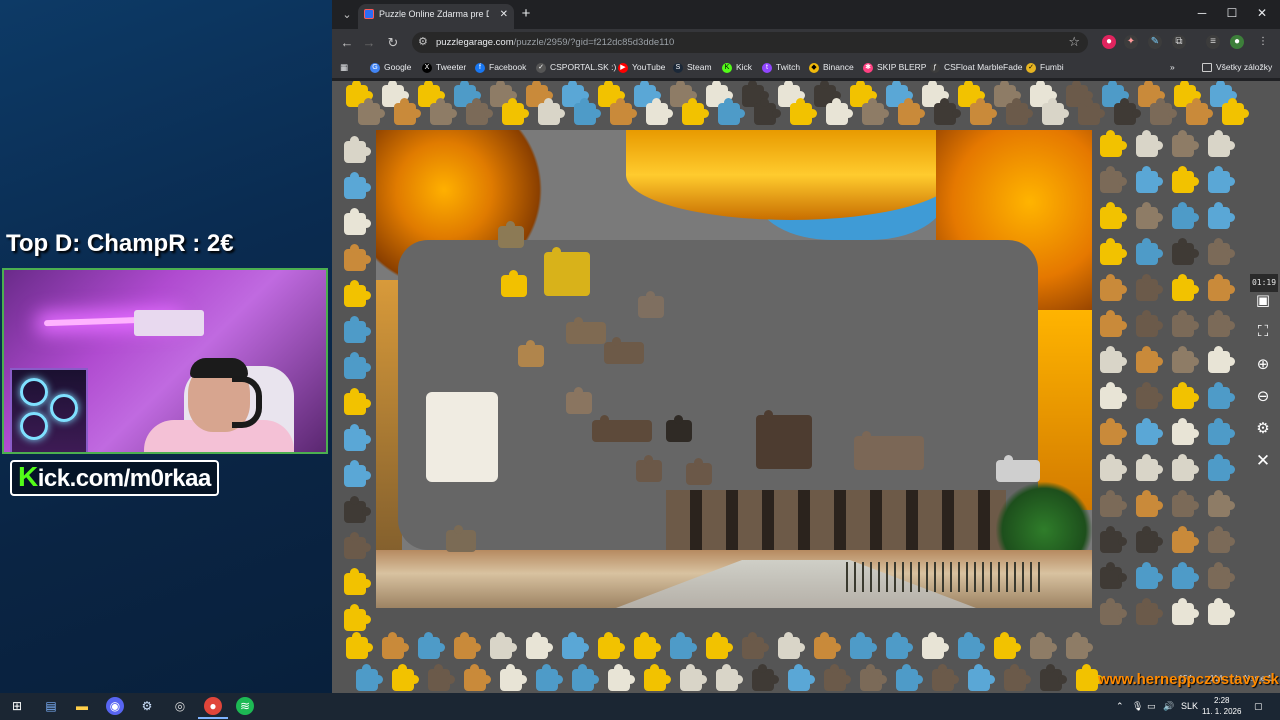 This screenshot has width=1280, height=720. I want to click on bookmark-kick: K Kick, so click(737, 67).